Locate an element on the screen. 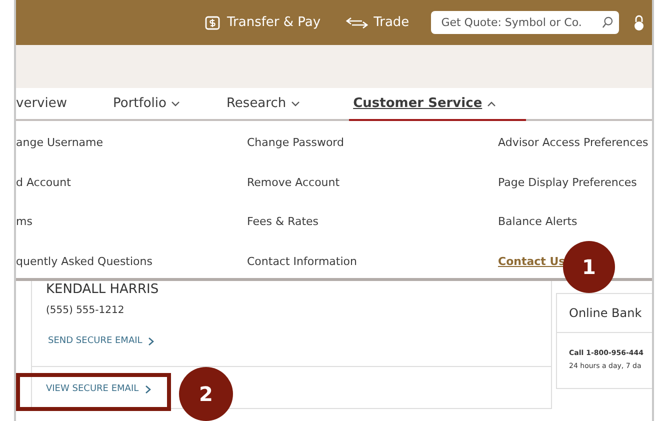  nav-tab: Customer Service is located at coordinates (437, 108).